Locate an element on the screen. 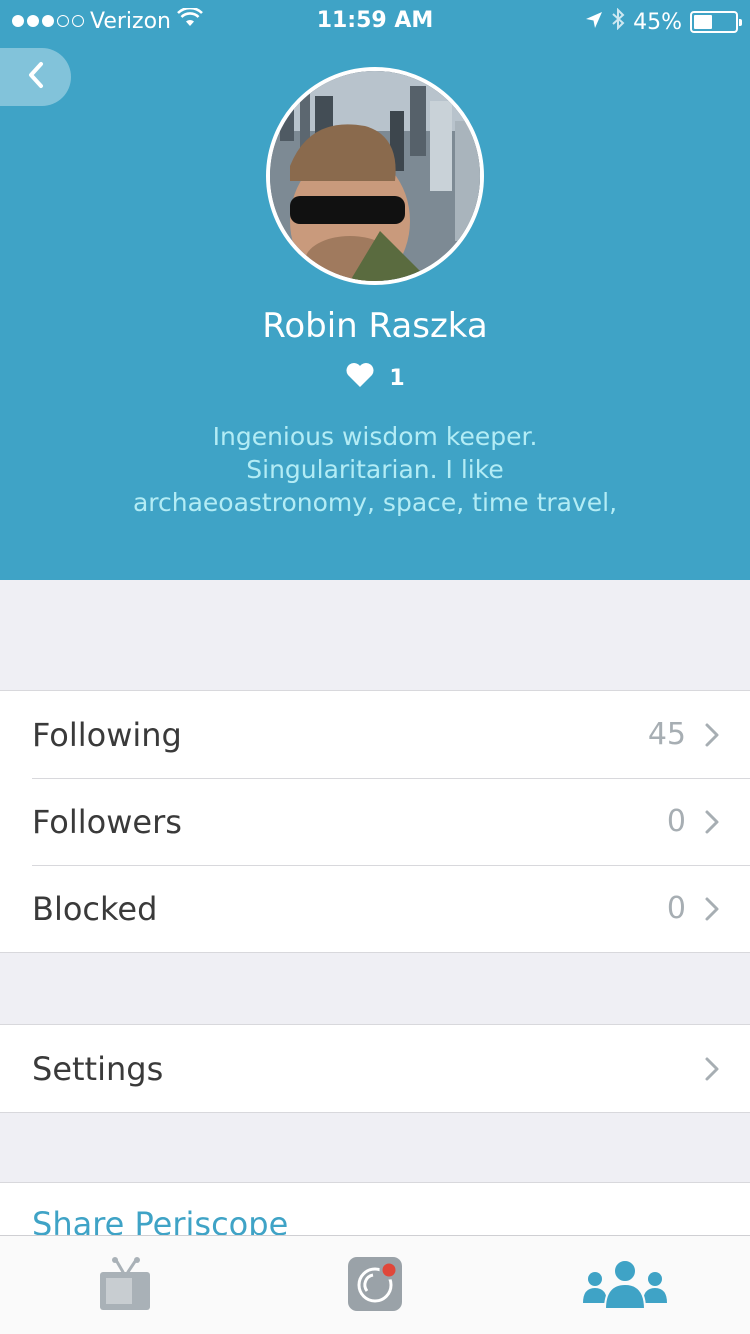 This screenshot has width=750, height=1334. tab-bar is located at coordinates (375, 1284).